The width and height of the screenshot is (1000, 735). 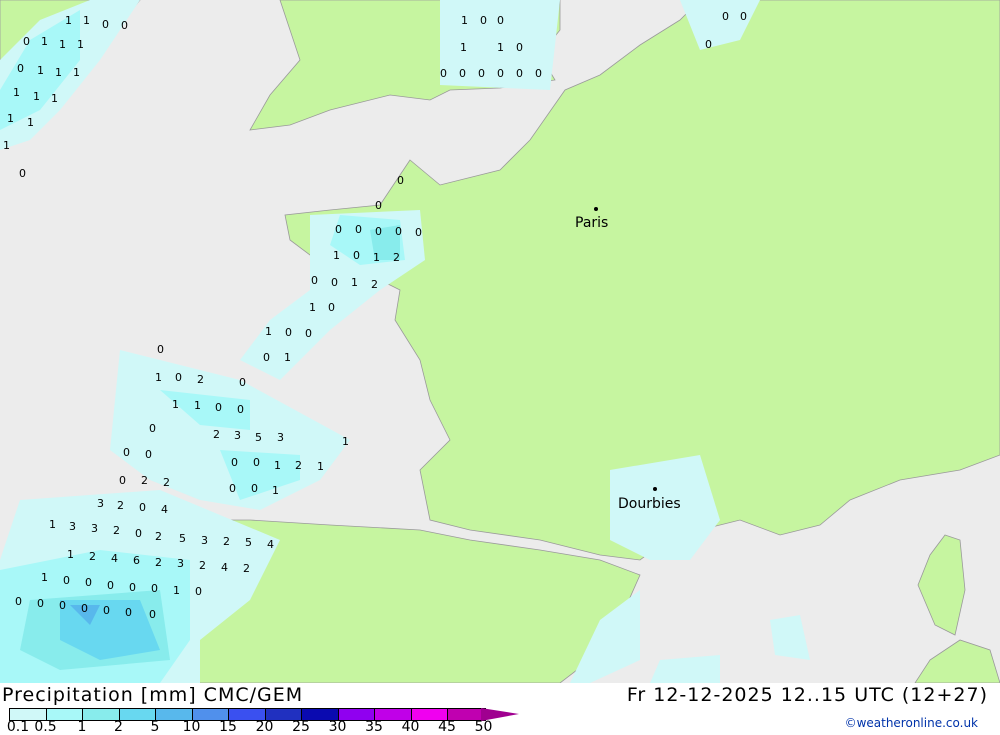 What do you see at coordinates (591, 223) in the screenshot?
I see `city-label-paris: Paris` at bounding box center [591, 223].